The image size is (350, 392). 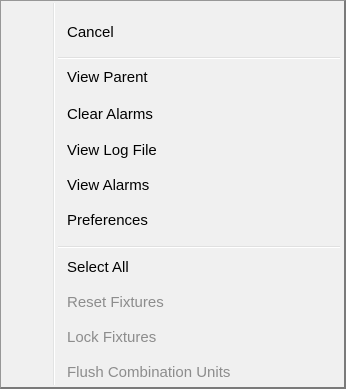 What do you see at coordinates (172, 115) in the screenshot?
I see `menu-item-clear-alarms: Clear Alarms` at bounding box center [172, 115].